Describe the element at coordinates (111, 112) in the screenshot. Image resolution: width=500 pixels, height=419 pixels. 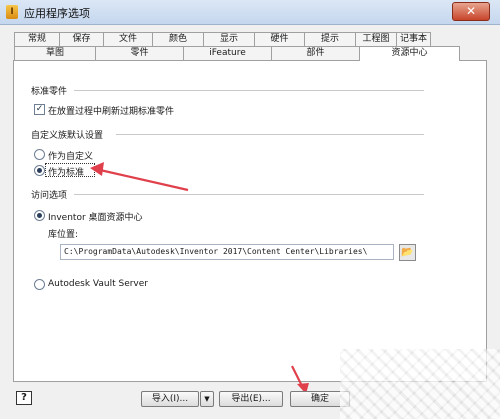
I see `refresh-std-parts-label: 在放置过程中刷新过期标准零件` at that location.